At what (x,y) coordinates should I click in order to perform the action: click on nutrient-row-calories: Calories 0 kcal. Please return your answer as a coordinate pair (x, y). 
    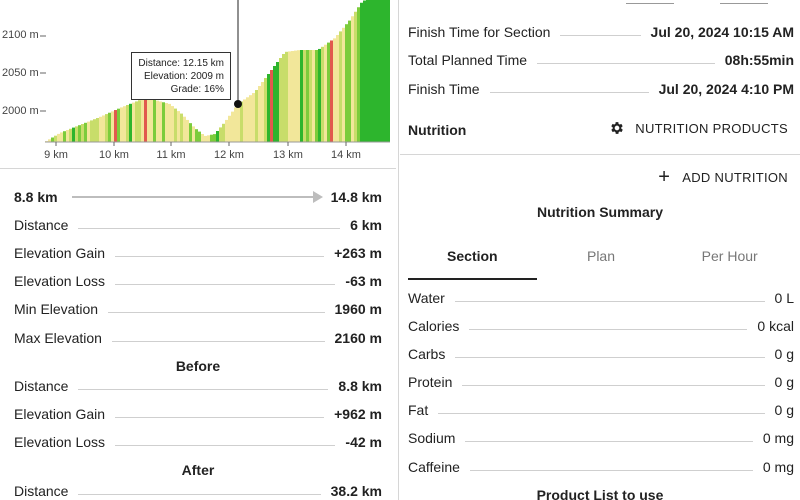
    Looking at the image, I should click on (601, 326).